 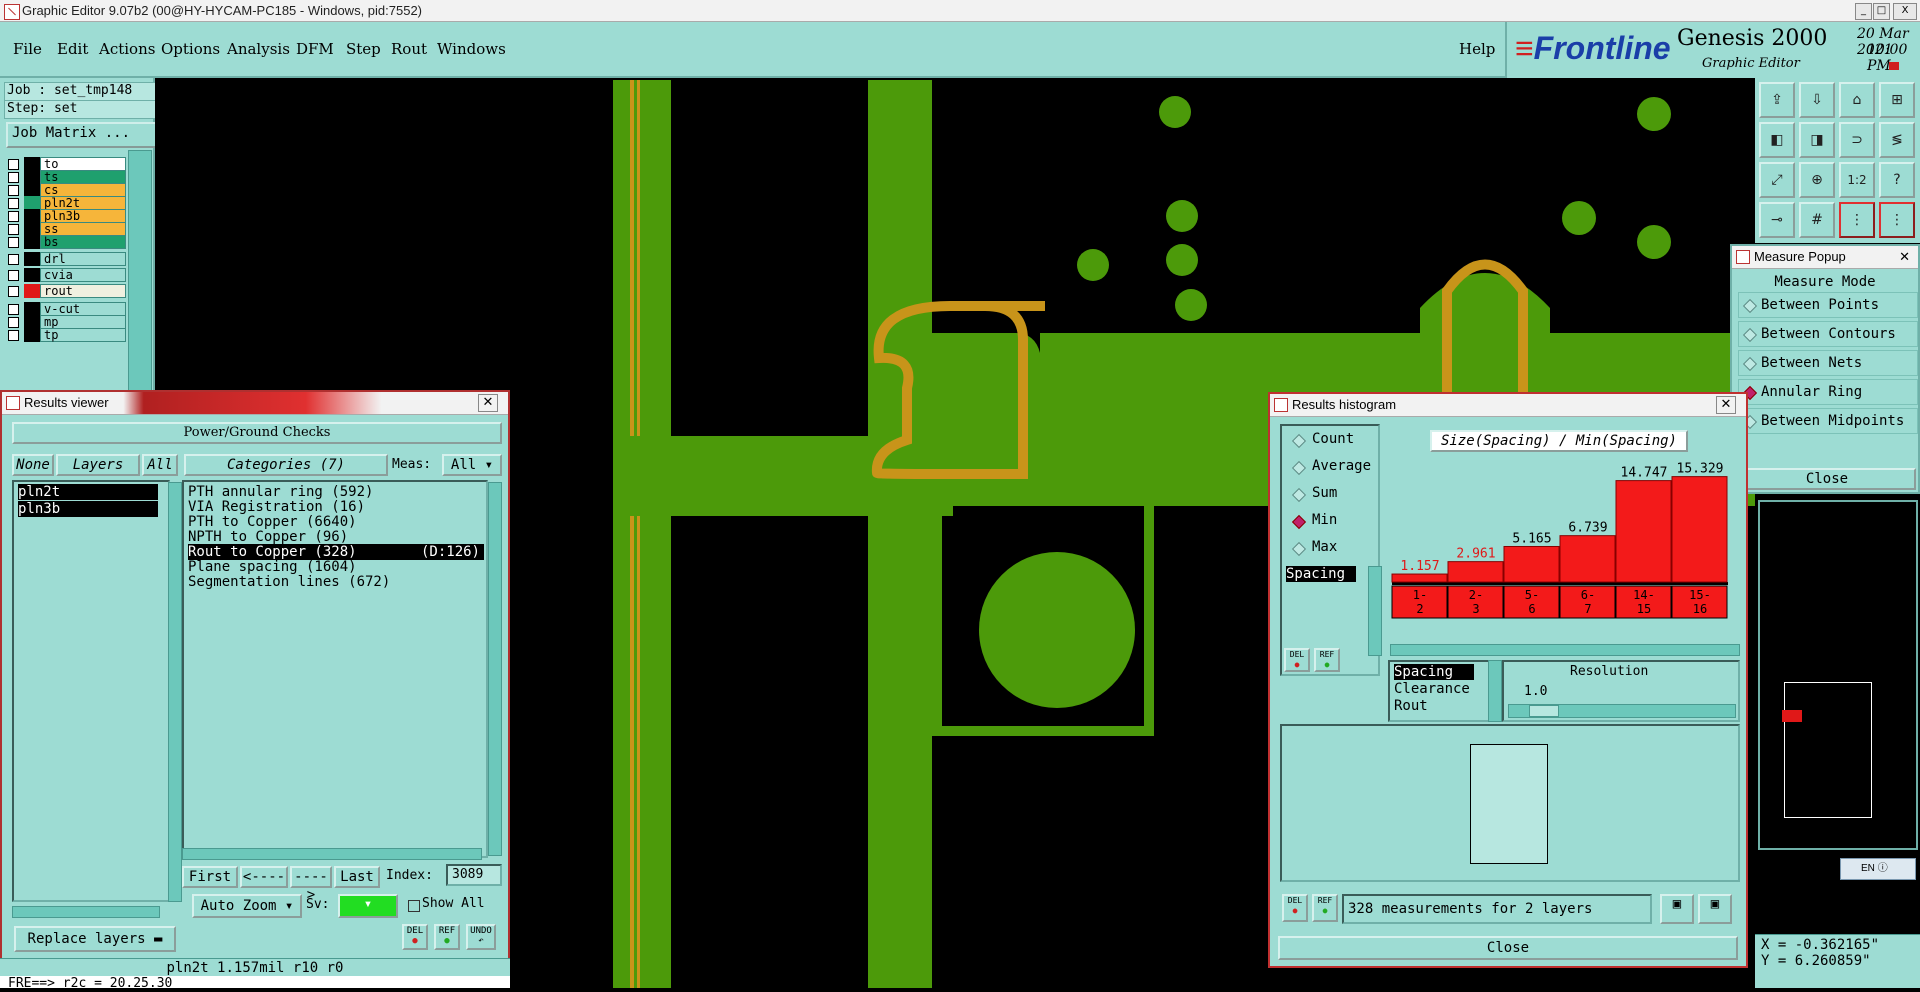 What do you see at coordinates (1857, 100) in the screenshot?
I see `home-icon: ⌂` at bounding box center [1857, 100].